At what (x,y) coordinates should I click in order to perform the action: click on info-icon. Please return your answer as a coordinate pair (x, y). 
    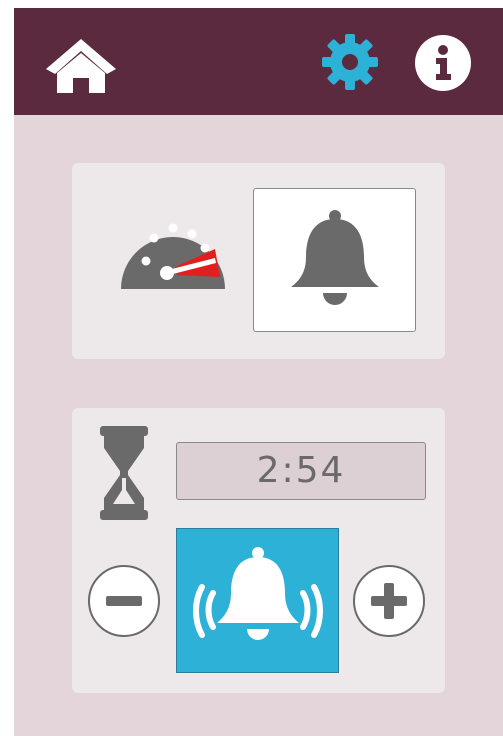
    Looking at the image, I should click on (443, 63).